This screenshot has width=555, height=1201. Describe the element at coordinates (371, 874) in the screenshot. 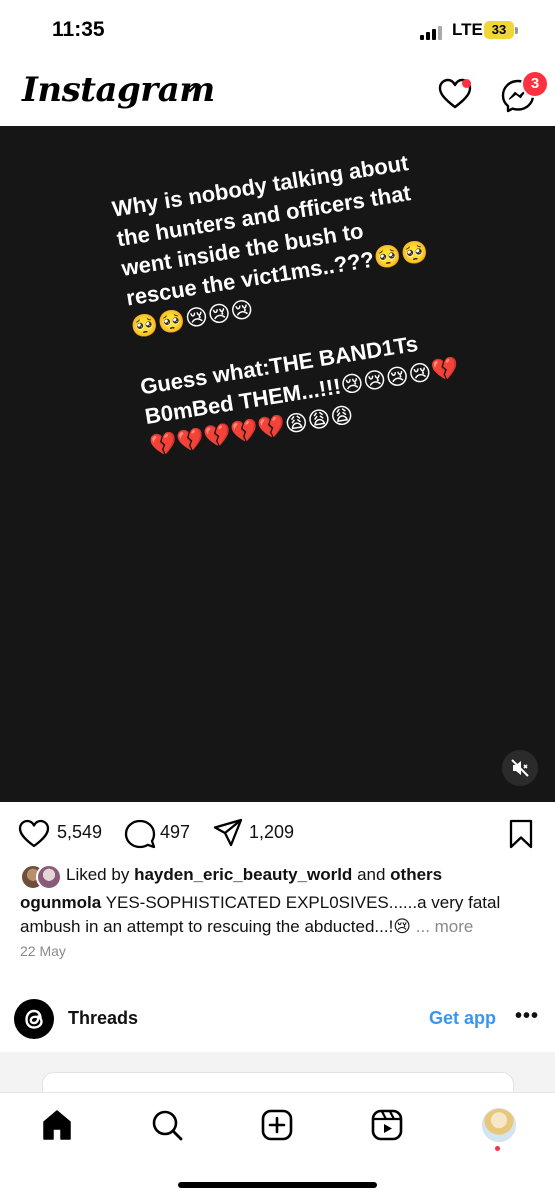

I see `liked-by-and: and` at that location.